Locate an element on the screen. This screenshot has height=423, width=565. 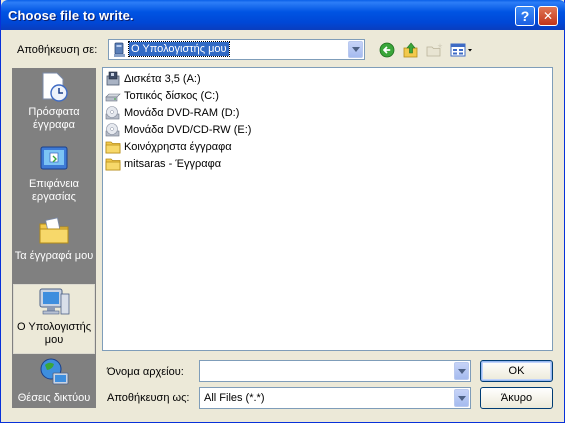
filename-input is located at coordinates (335, 371).